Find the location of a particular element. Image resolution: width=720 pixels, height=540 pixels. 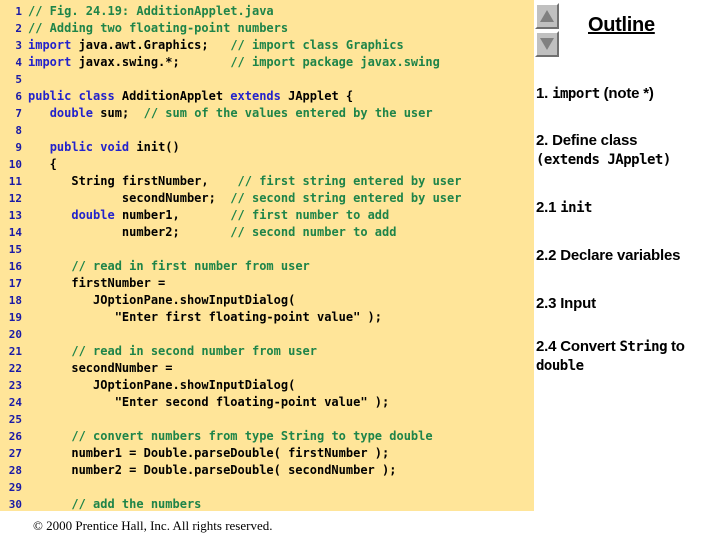

code-line: 9 public void init() is located at coordinates (267, 147).